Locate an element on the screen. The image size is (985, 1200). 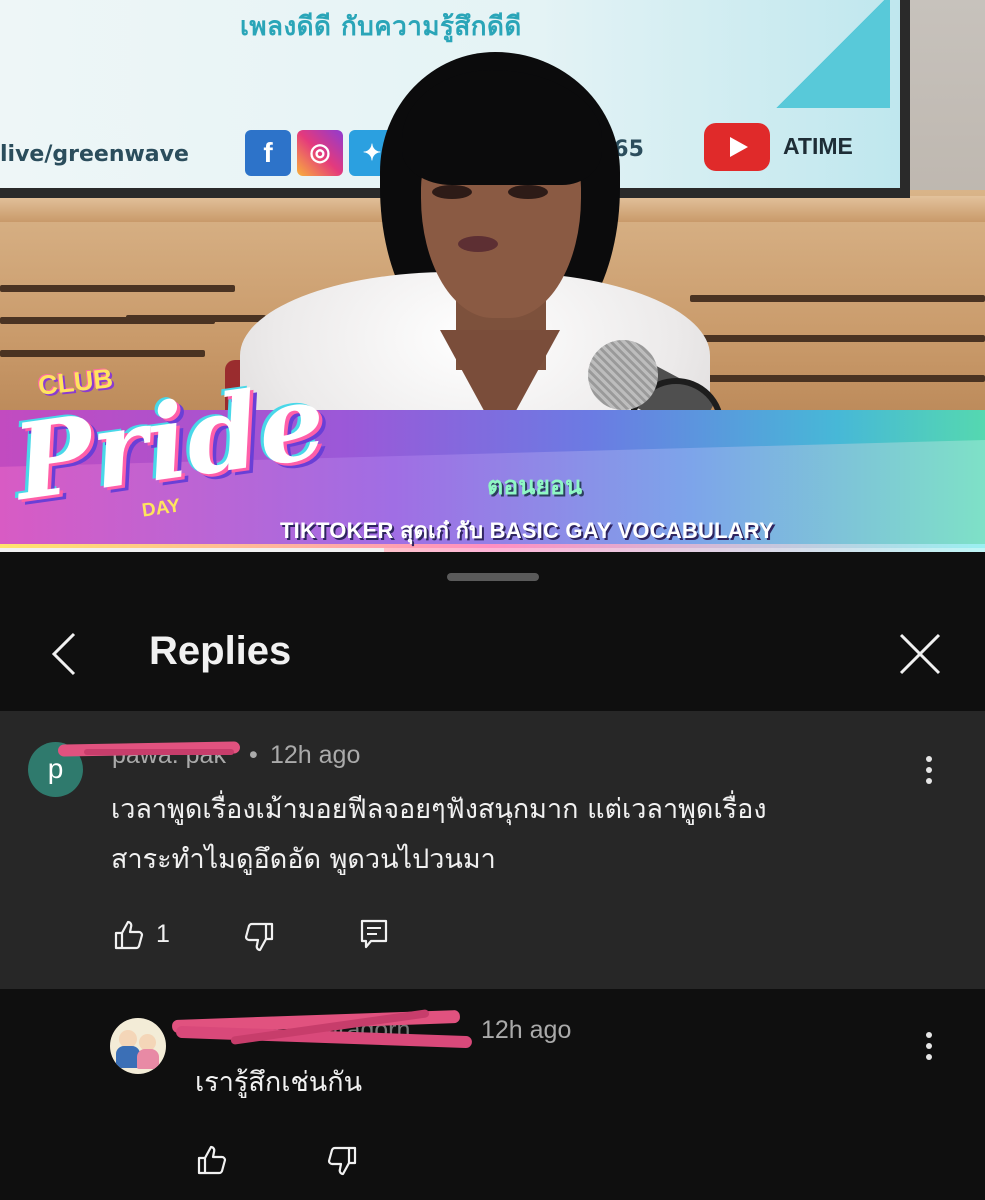
instagram-icon: ◎ is located at coordinates (320, 153).